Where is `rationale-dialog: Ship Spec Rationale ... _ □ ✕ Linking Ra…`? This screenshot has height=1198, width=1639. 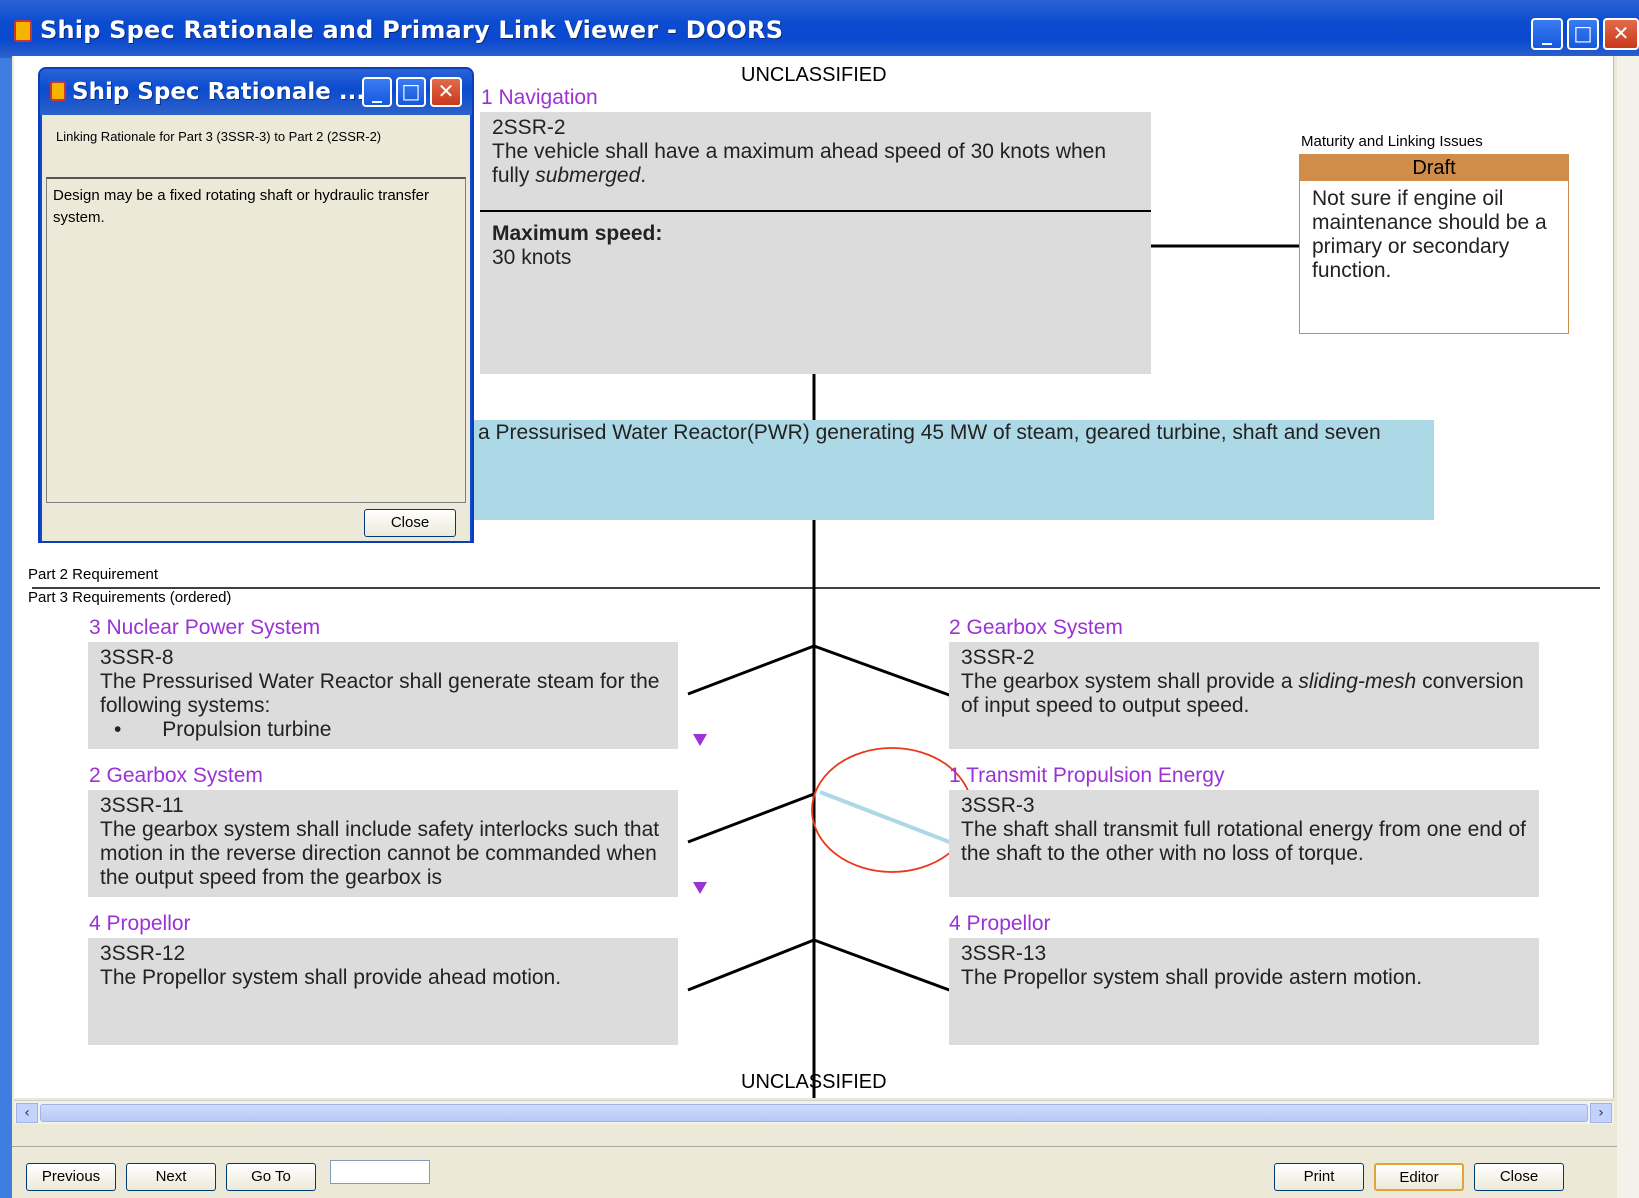
rationale-dialog: Ship Spec Rationale ... _ □ ✕ Linking Ra… is located at coordinates (256, 305).